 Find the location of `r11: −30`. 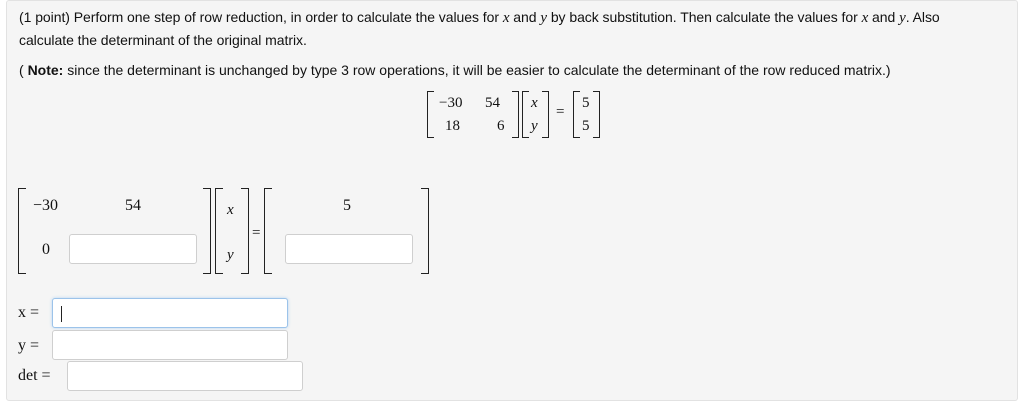

r11: −30 is located at coordinates (46, 205).